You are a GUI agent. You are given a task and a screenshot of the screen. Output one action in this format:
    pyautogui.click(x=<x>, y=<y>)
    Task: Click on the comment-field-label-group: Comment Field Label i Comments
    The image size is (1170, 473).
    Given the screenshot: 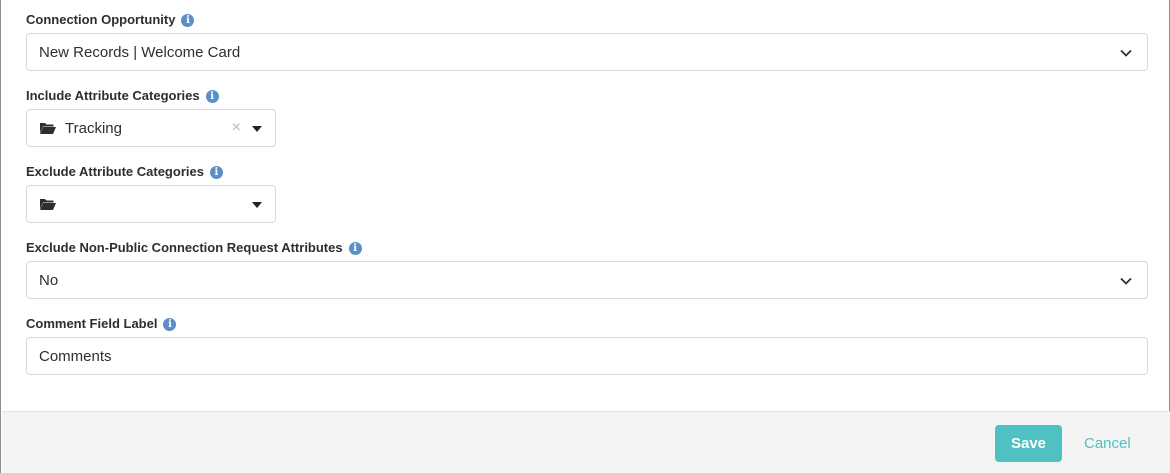 What is the action you would take?
    pyautogui.click(x=587, y=345)
    